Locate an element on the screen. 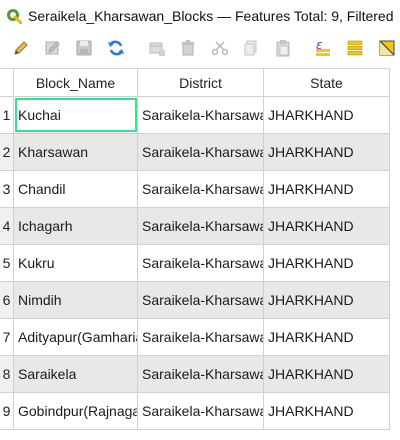 The height and width of the screenshot is (440, 400). save-icon is located at coordinates (84, 48).